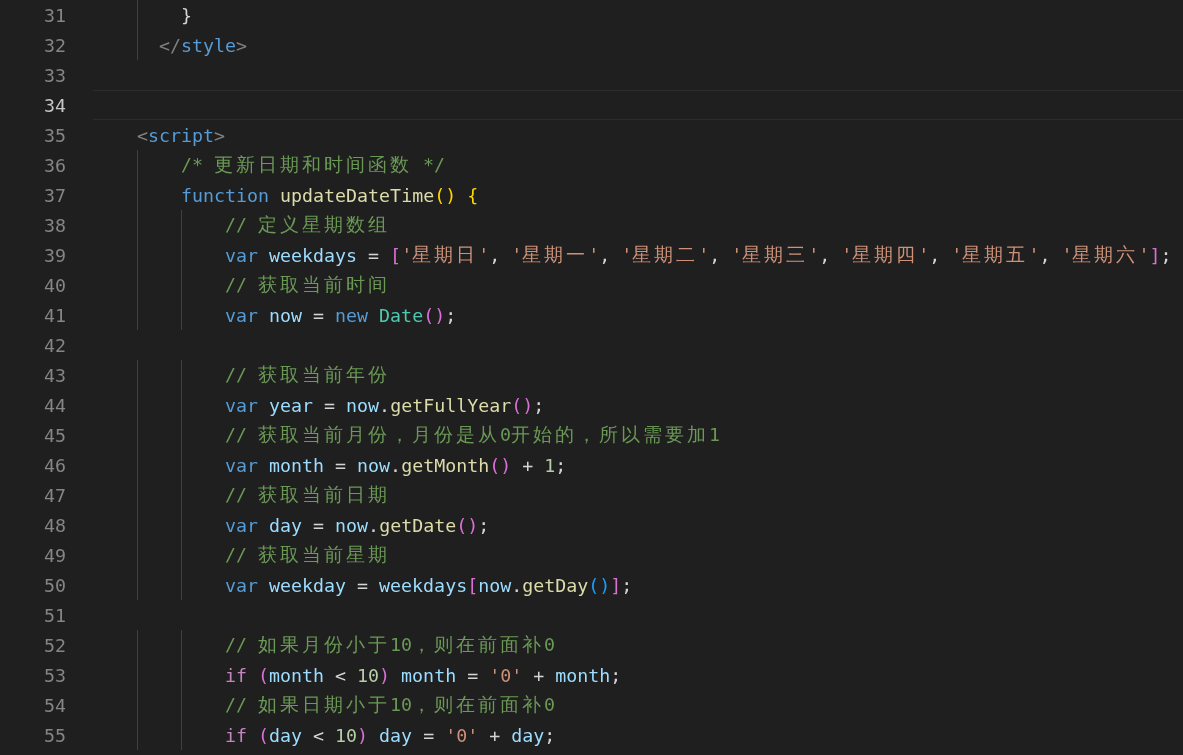 The width and height of the screenshot is (1183, 755). What do you see at coordinates (54, 45) in the screenshot?
I see `line-number: 32` at bounding box center [54, 45].